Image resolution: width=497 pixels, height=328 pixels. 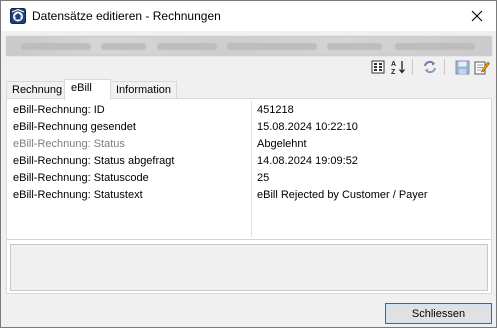 What do you see at coordinates (249, 267) in the screenshot?
I see `description-panel` at bounding box center [249, 267].